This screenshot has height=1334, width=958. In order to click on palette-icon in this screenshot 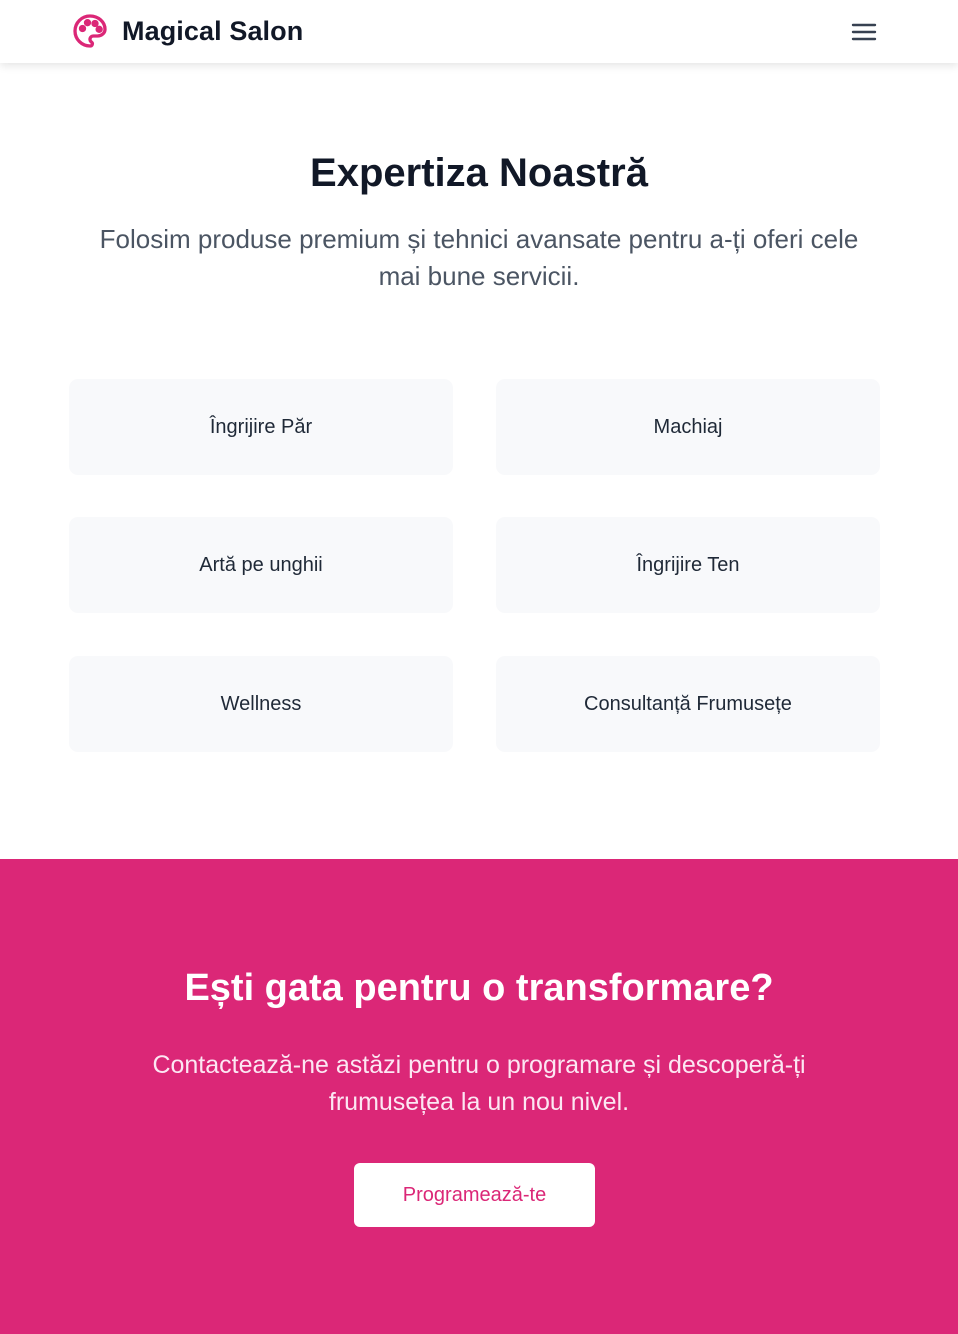, I will do `click(90, 31)`.